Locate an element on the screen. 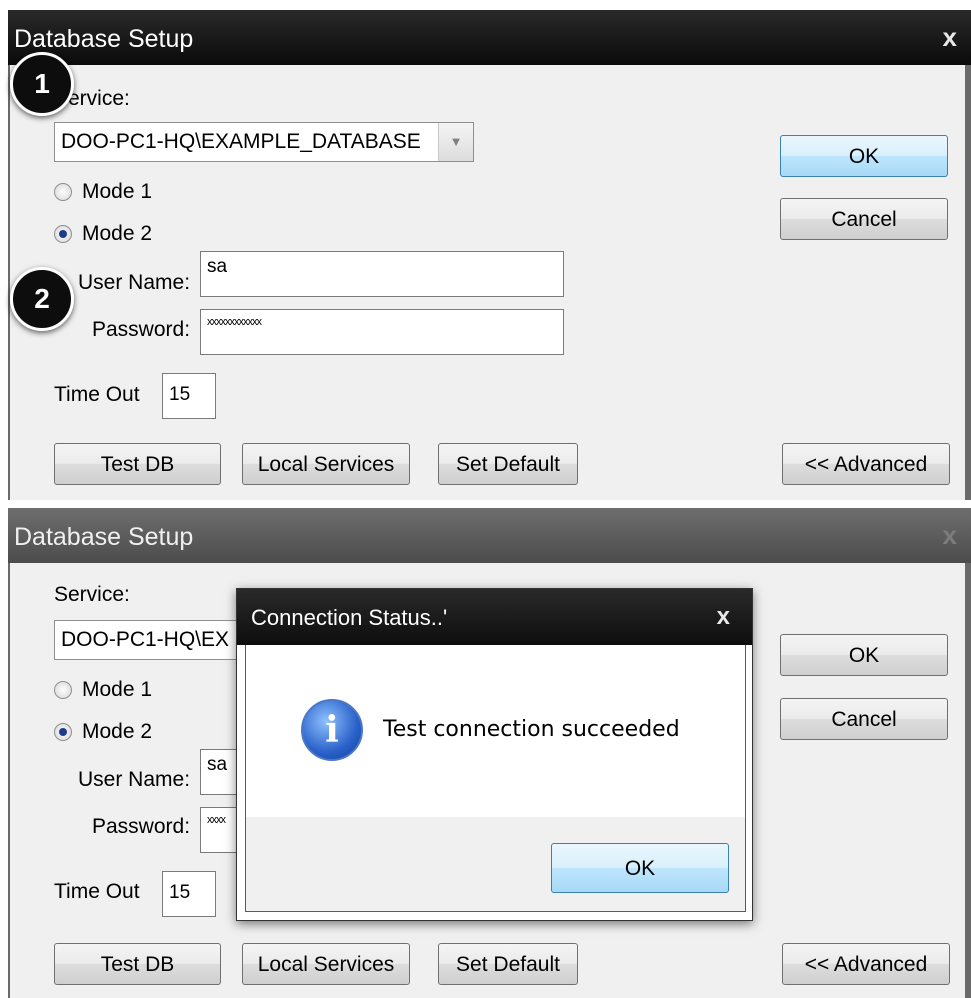 The image size is (971, 998). service-value: DOO-PC1-HQ\EXAMPLE_DATABASE is located at coordinates (241, 141).